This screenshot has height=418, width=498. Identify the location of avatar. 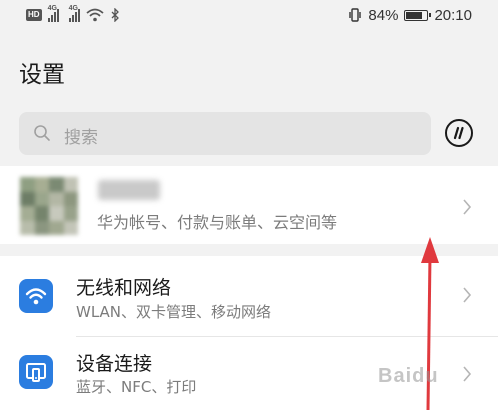
(49, 206).